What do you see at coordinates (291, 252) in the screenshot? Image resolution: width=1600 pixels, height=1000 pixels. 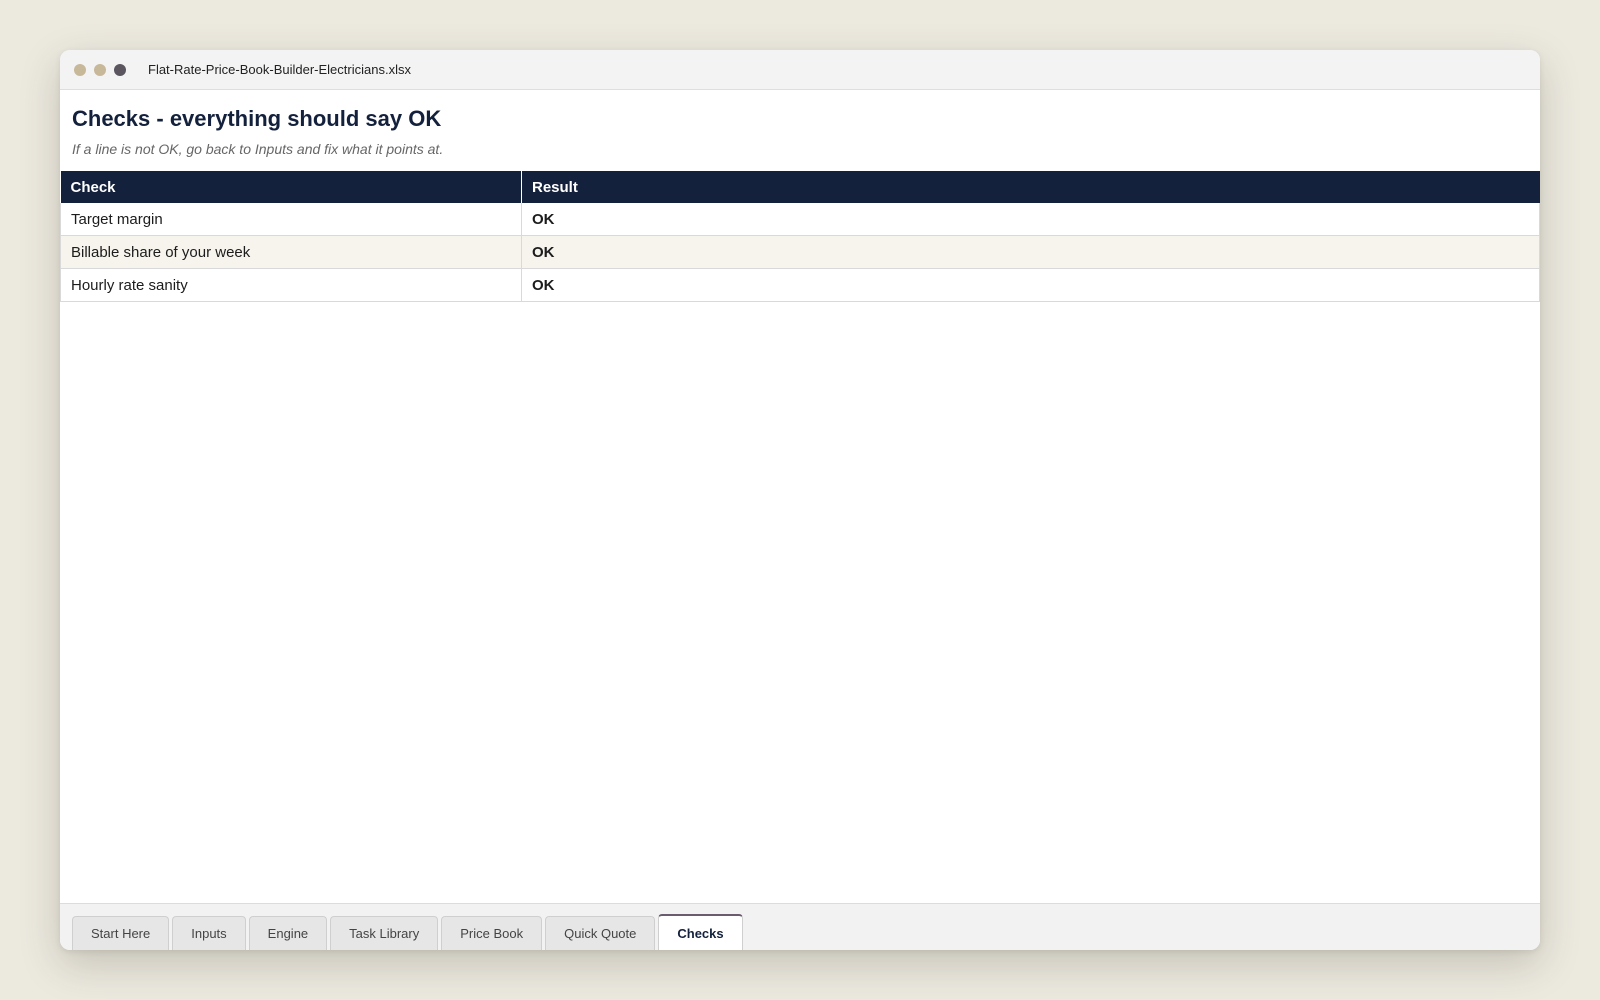 I see `check-cell: Billable share of your week` at bounding box center [291, 252].